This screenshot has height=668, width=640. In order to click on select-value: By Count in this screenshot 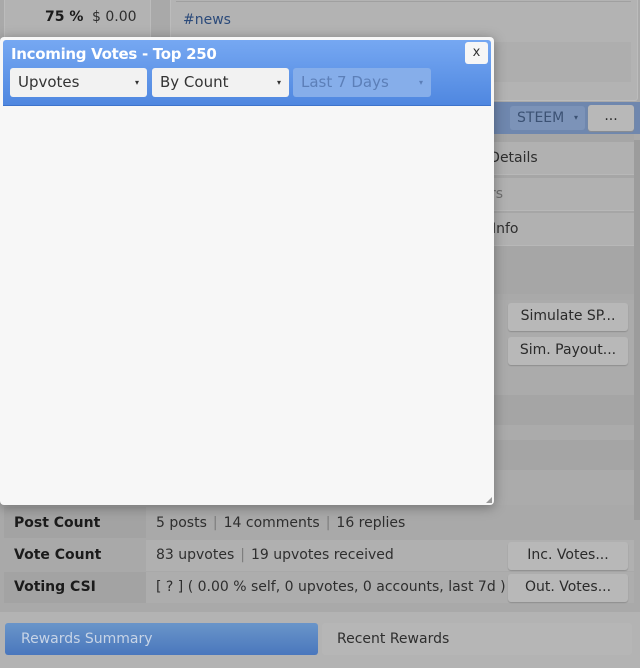, I will do `click(194, 82)`.